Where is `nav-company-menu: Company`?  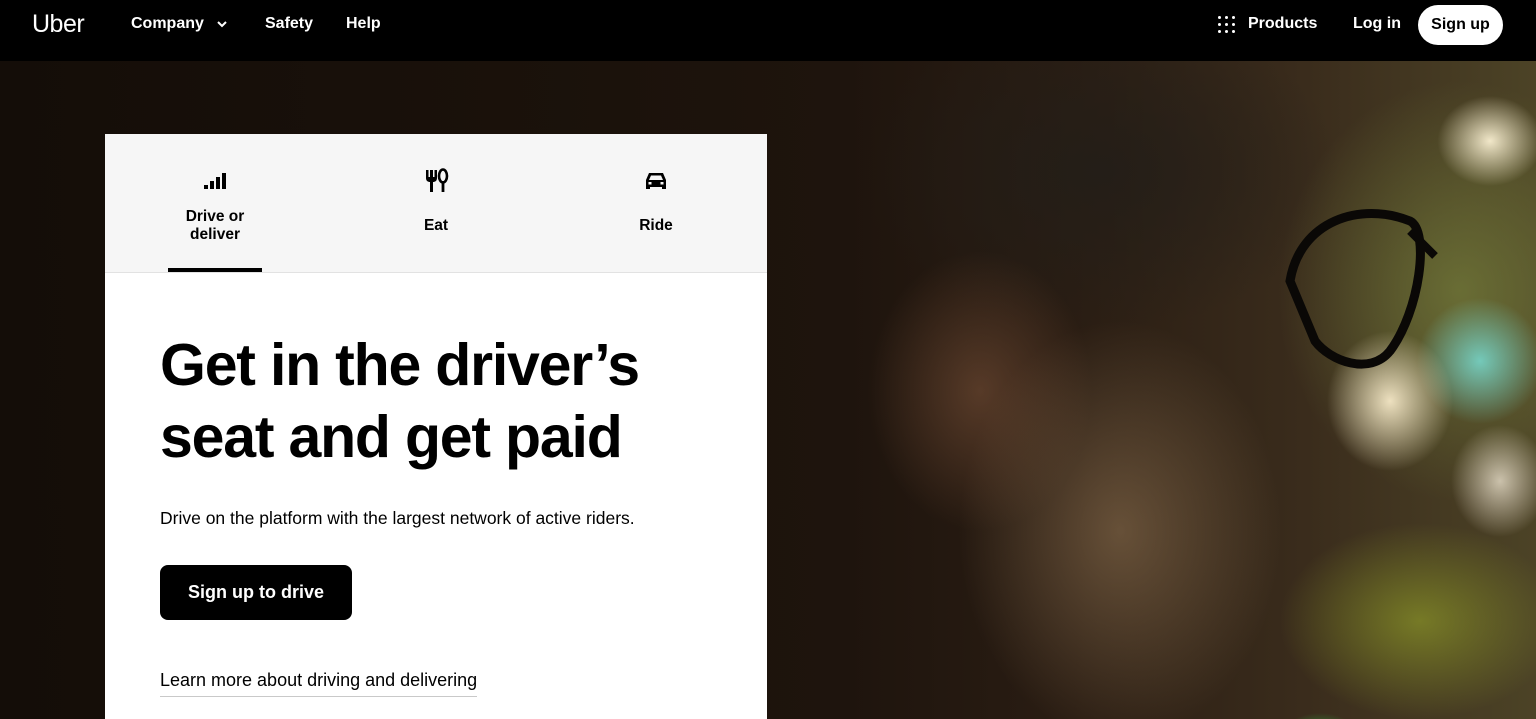
nav-company-menu: Company is located at coordinates (179, 24).